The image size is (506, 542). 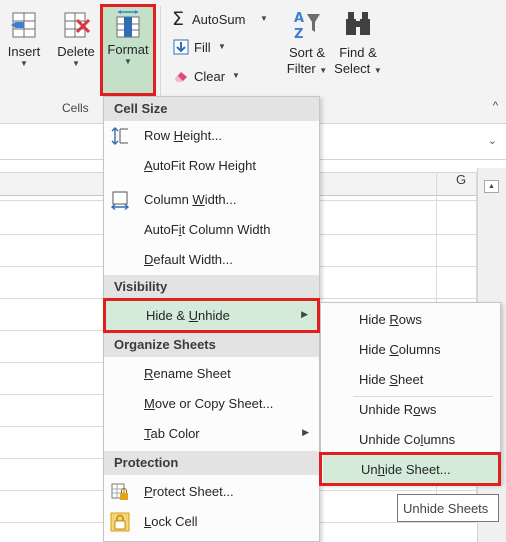 What do you see at coordinates (386, 409) in the screenshot?
I see `unhide-rows-pre: Unhide R` at bounding box center [386, 409].